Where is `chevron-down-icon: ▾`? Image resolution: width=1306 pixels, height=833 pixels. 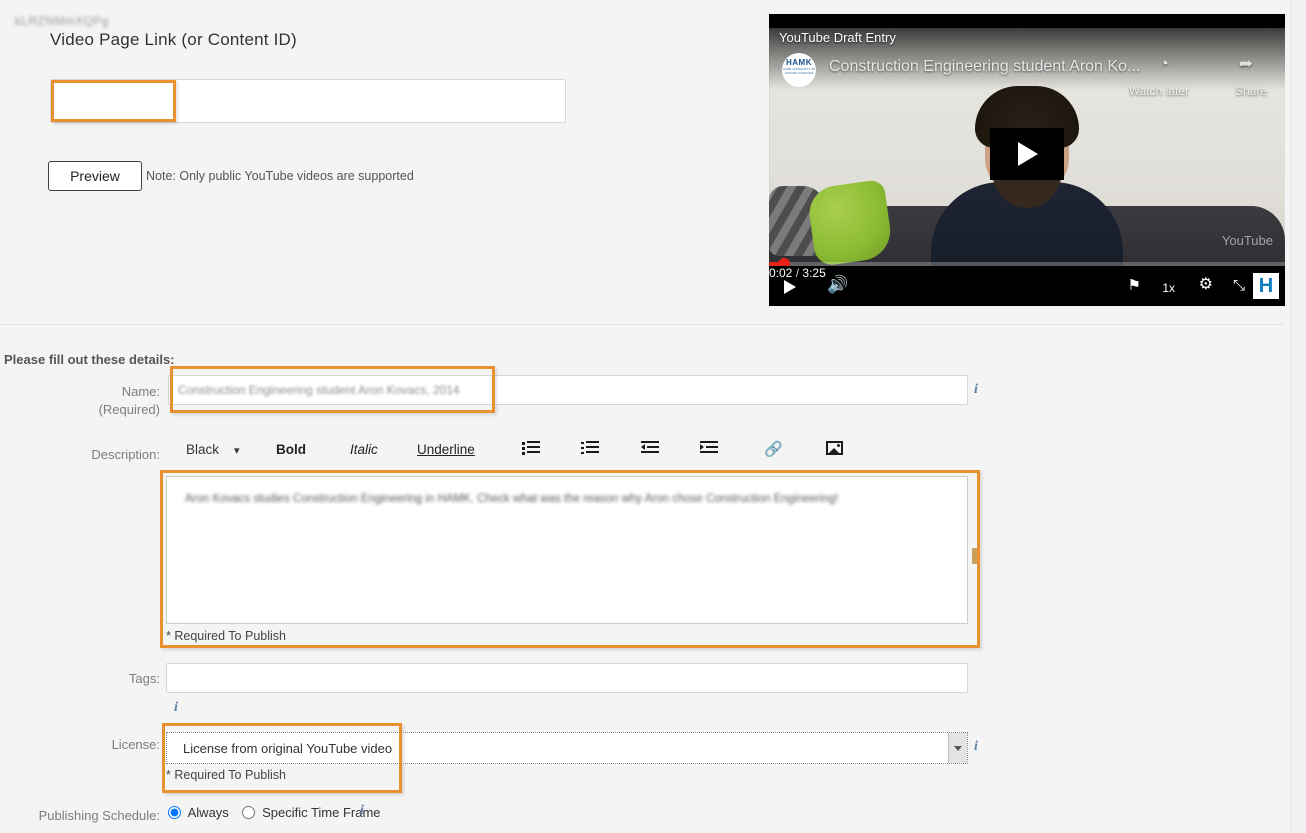
chevron-down-icon: ▾ is located at coordinates (237, 451).